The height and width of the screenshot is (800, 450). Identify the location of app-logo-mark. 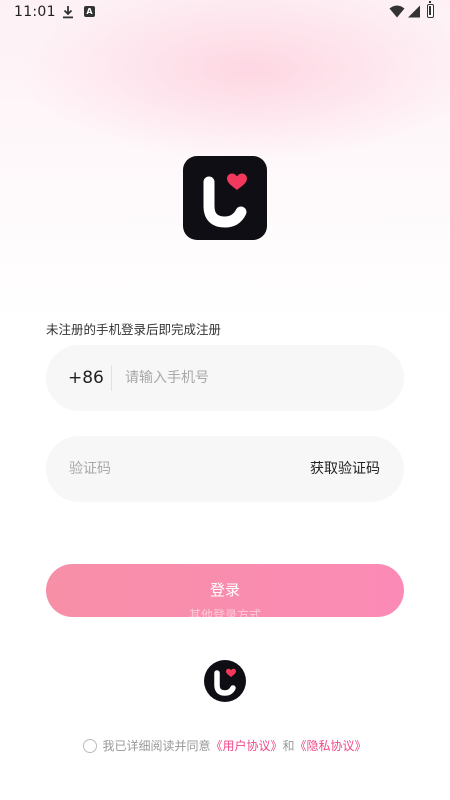
(225, 200).